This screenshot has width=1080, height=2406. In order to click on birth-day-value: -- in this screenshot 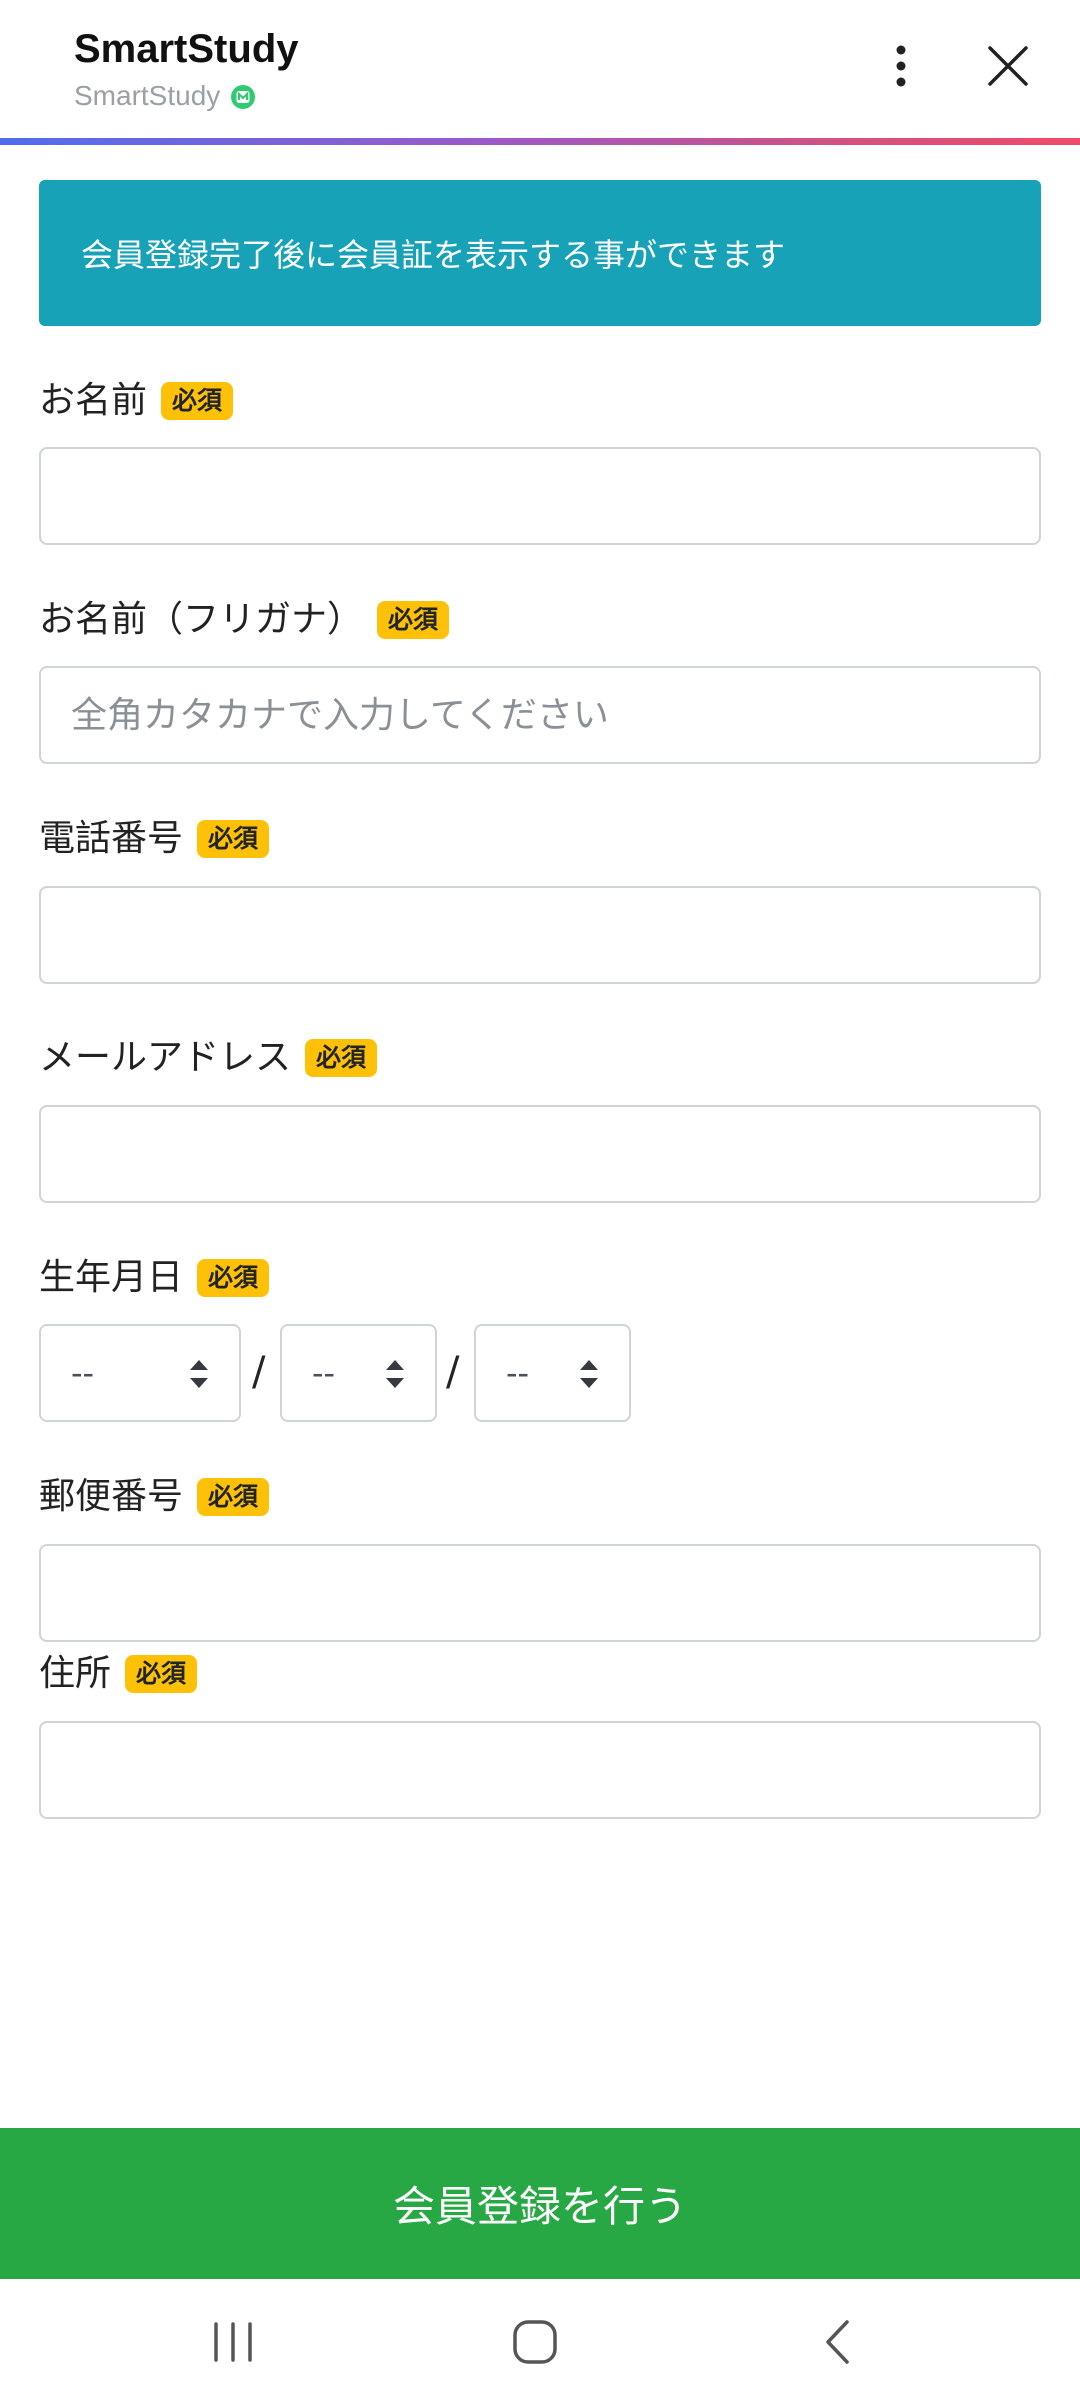, I will do `click(518, 1373)`.